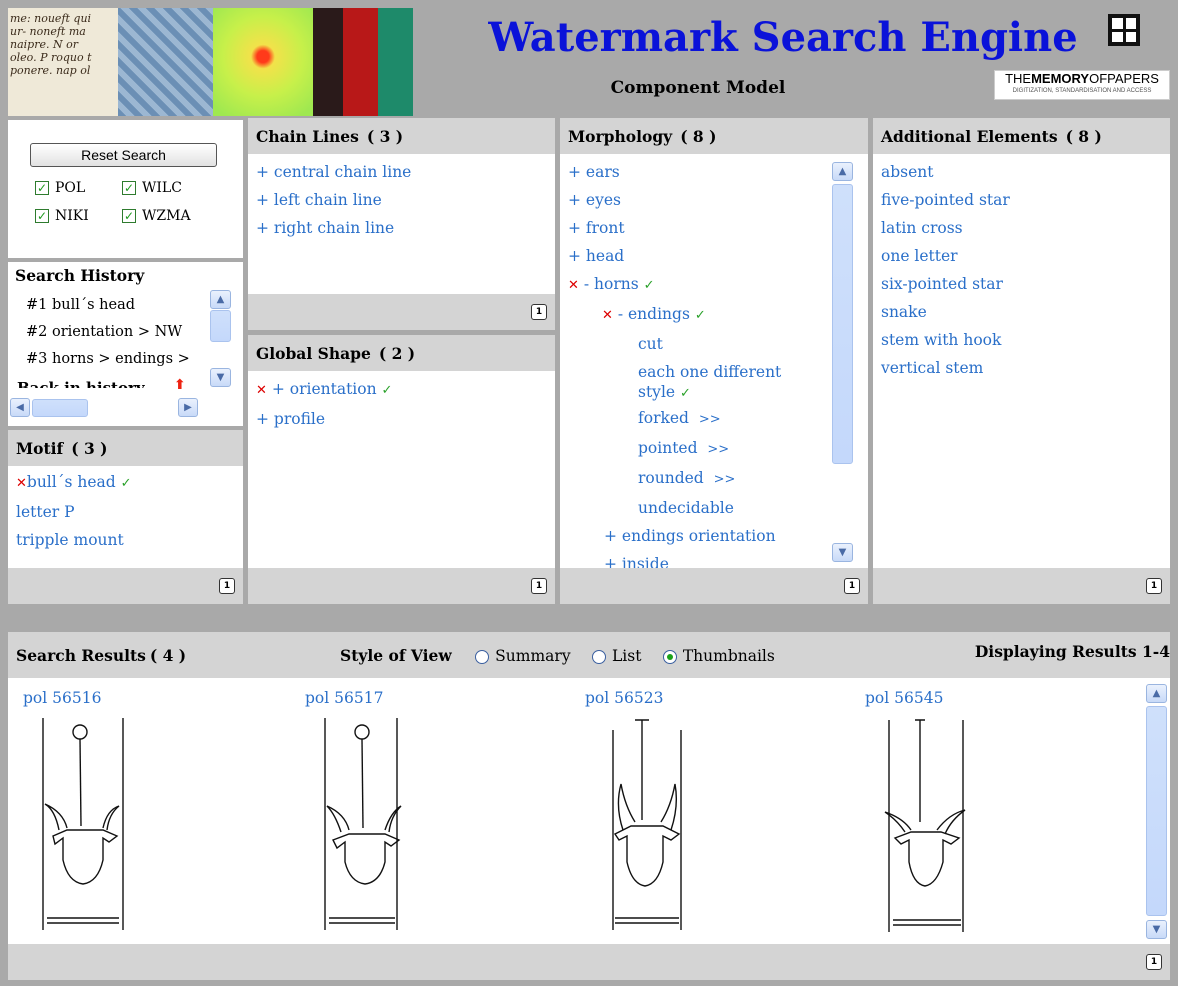 The width and height of the screenshot is (1178, 986). What do you see at coordinates (1025, 200) in the screenshot?
I see `additional-item: five-pointed star` at bounding box center [1025, 200].